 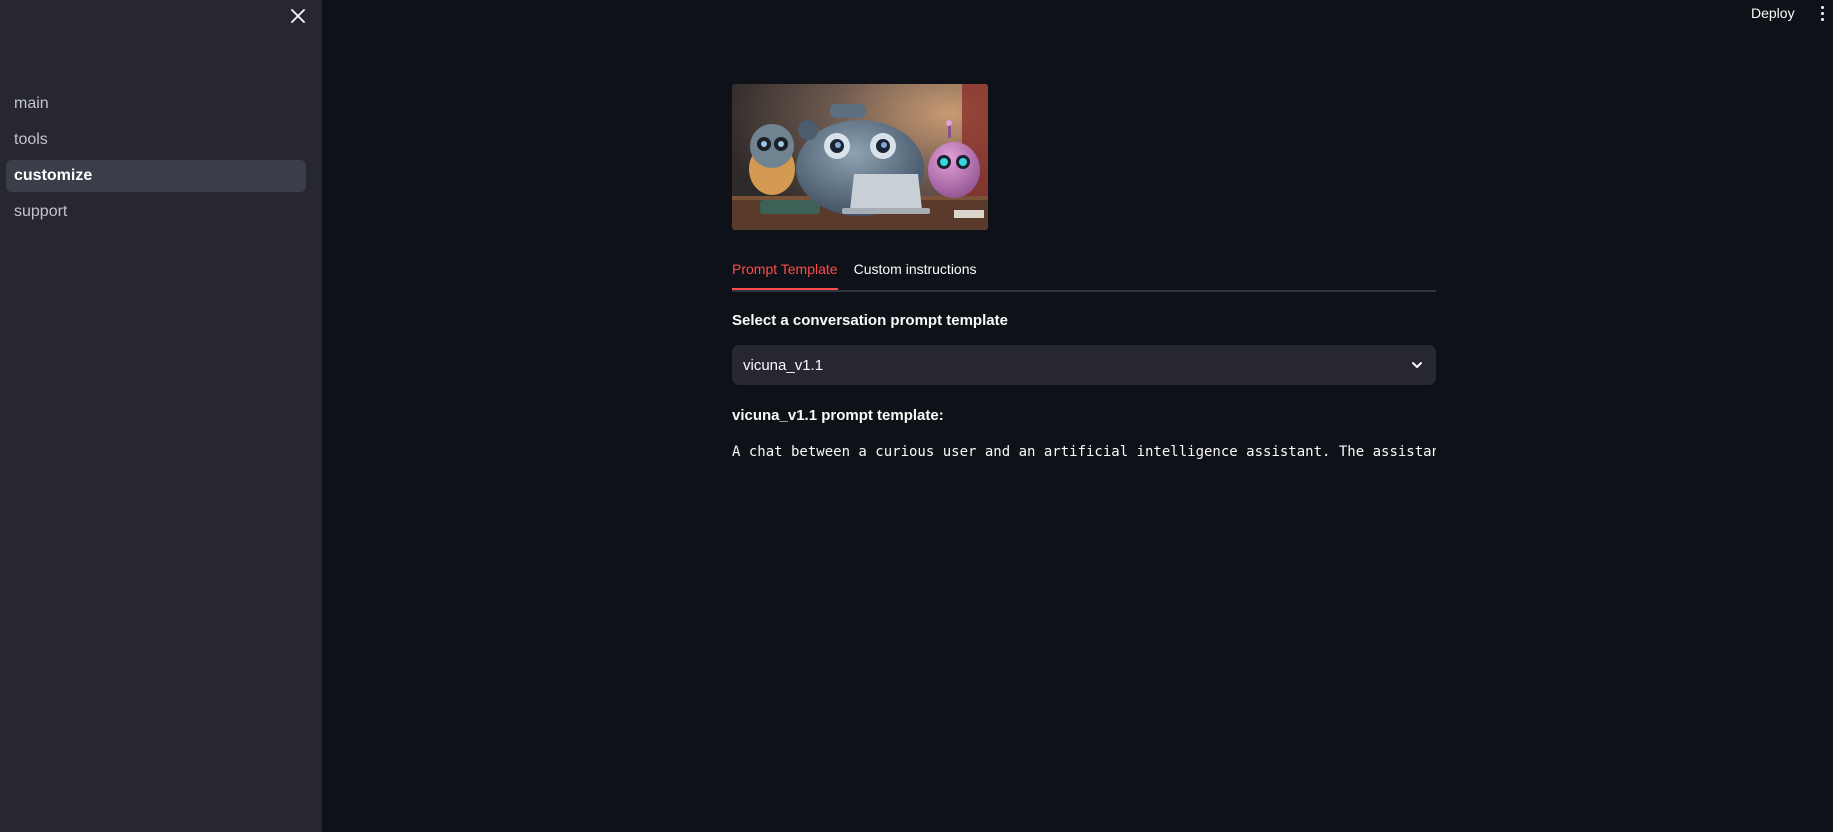 I want to click on tab-bar: Prompt Template Custom instructions, so click(x=1084, y=271).